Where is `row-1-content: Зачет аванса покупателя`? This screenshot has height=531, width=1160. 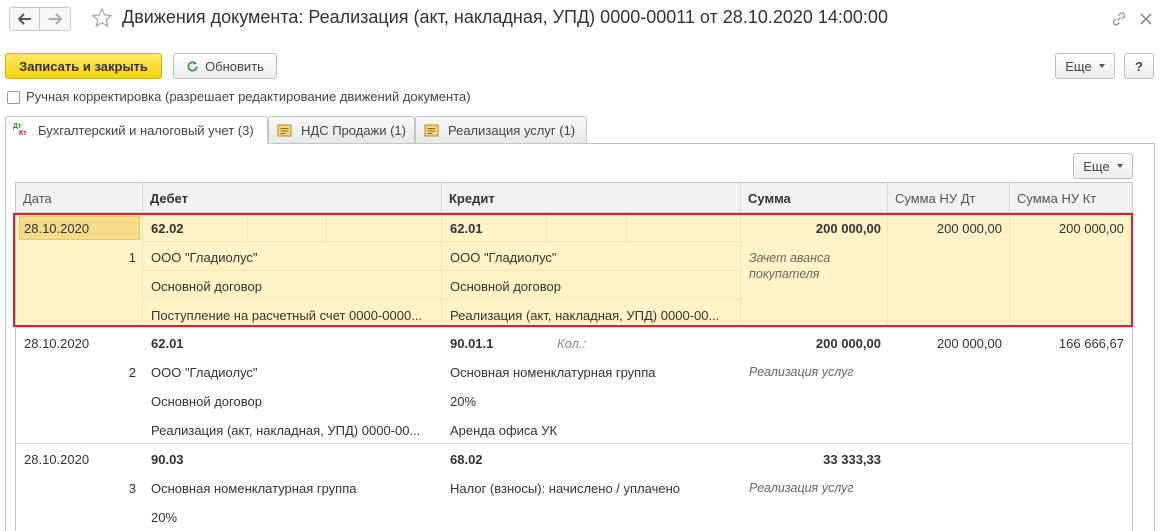
row-1-content: Зачет аванса покупателя is located at coordinates (809, 266).